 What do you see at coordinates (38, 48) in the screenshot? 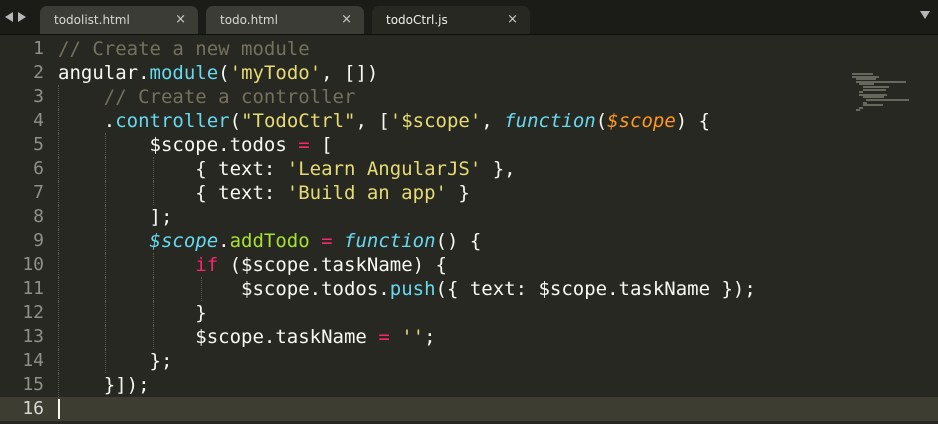
I see `line-number: 1` at bounding box center [38, 48].